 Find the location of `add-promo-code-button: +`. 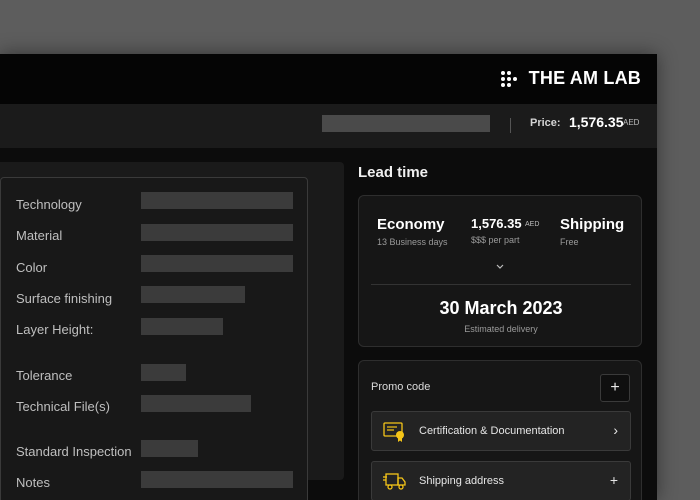

add-promo-code-button: + is located at coordinates (615, 388).